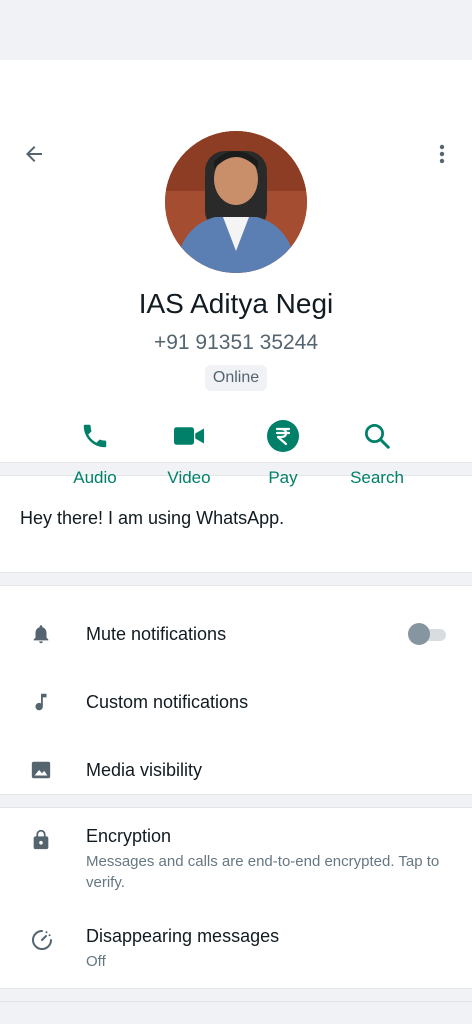 This screenshot has width=472, height=1024. What do you see at coordinates (377, 477) in the screenshot?
I see `search-label: Search` at bounding box center [377, 477].